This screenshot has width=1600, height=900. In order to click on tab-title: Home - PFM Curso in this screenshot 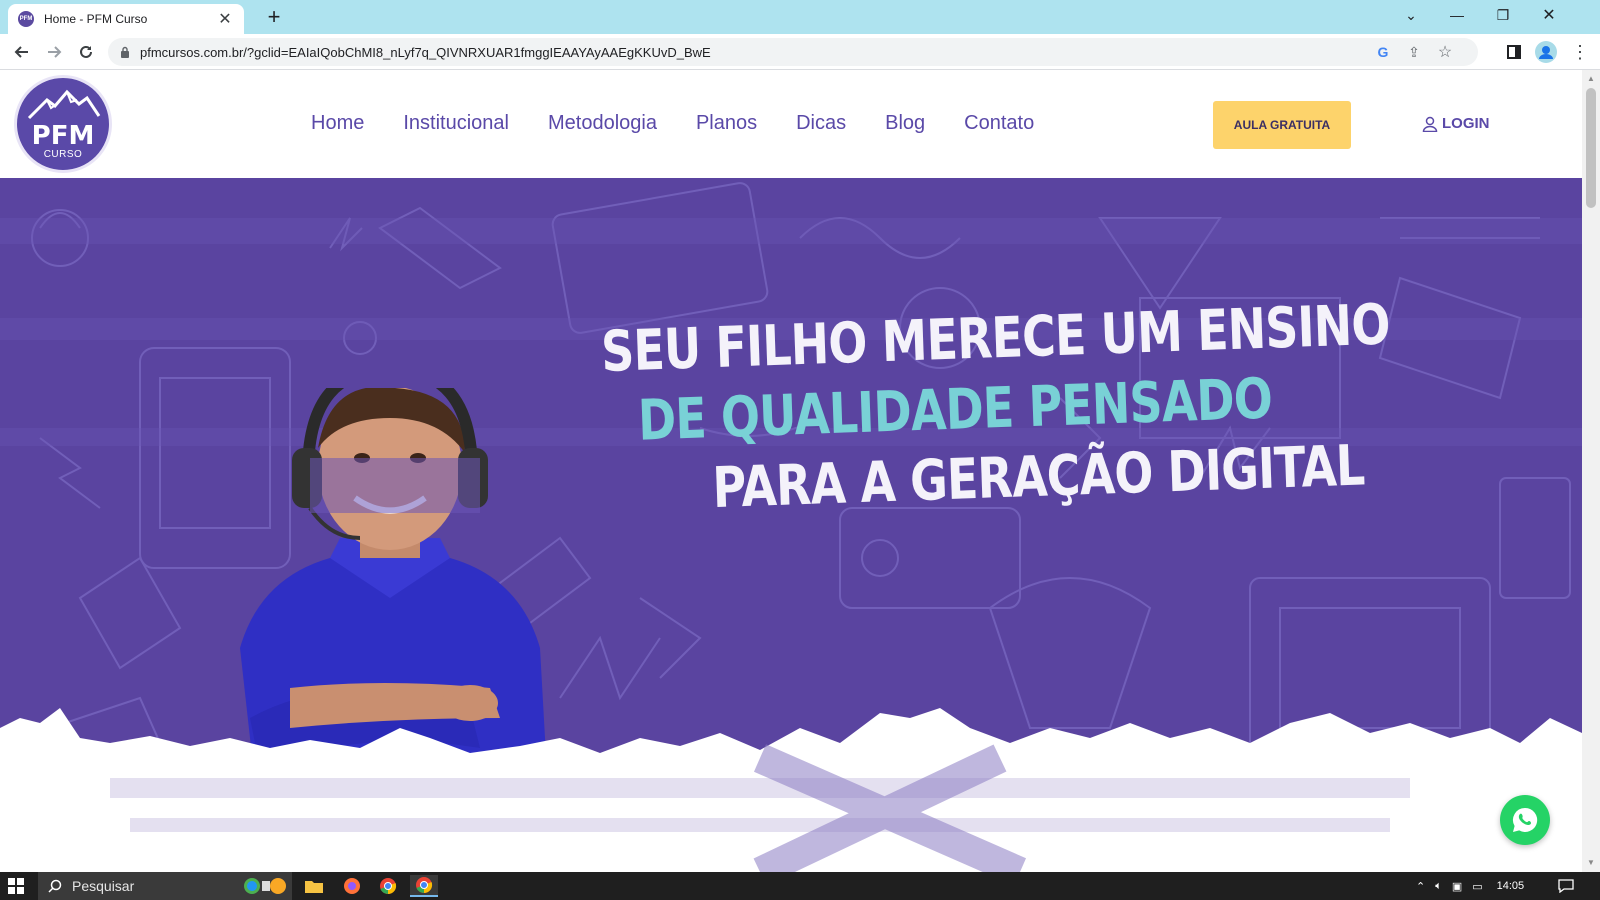, I will do `click(96, 19)`.